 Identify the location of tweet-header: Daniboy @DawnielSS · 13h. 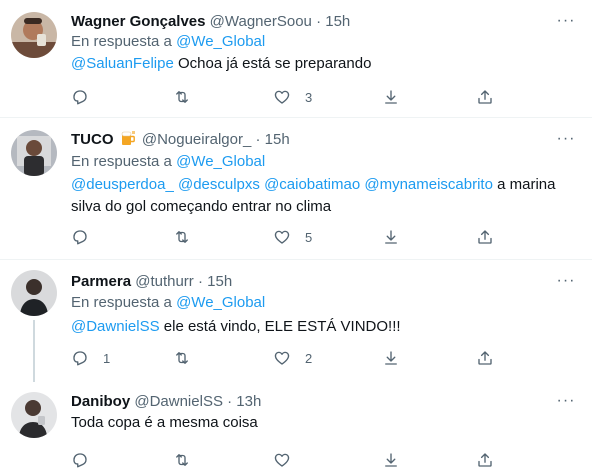
(166, 402).